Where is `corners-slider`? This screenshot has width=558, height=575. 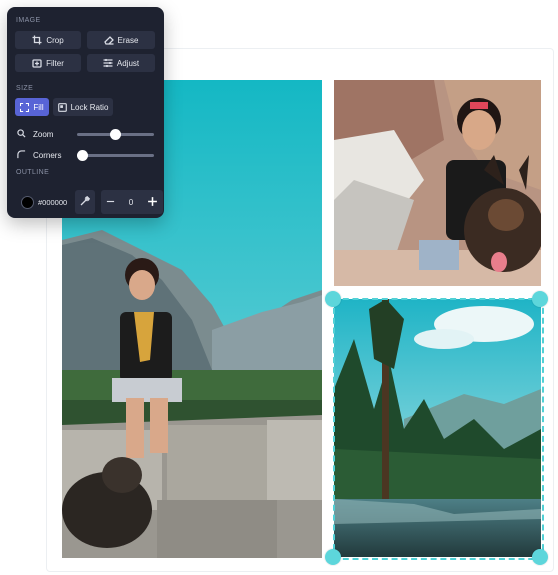 corners-slider is located at coordinates (115, 155).